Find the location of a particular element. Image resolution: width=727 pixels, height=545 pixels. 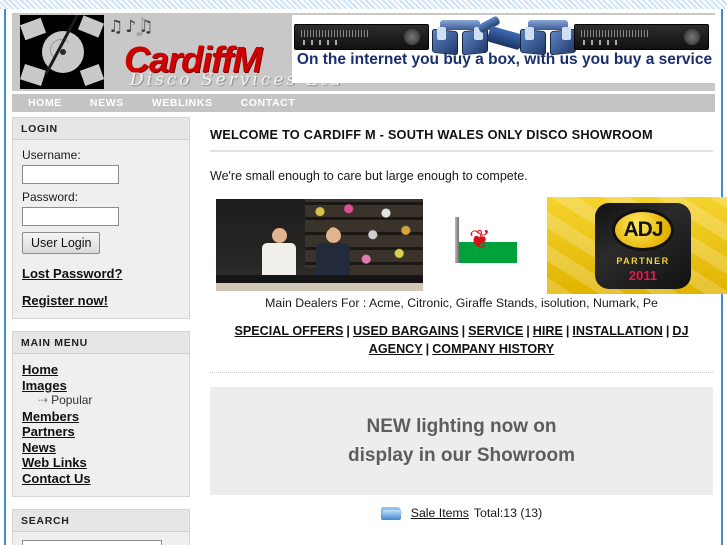

banner-equipment-graphics is located at coordinates (503, 35).